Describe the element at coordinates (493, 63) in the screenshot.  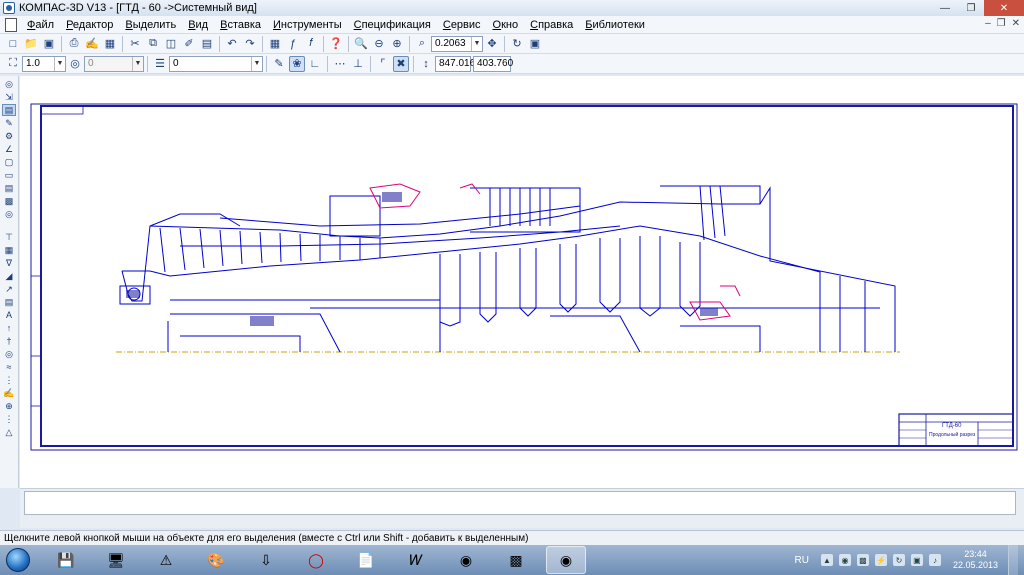
I see `coord-y-field: 403.760` at that location.